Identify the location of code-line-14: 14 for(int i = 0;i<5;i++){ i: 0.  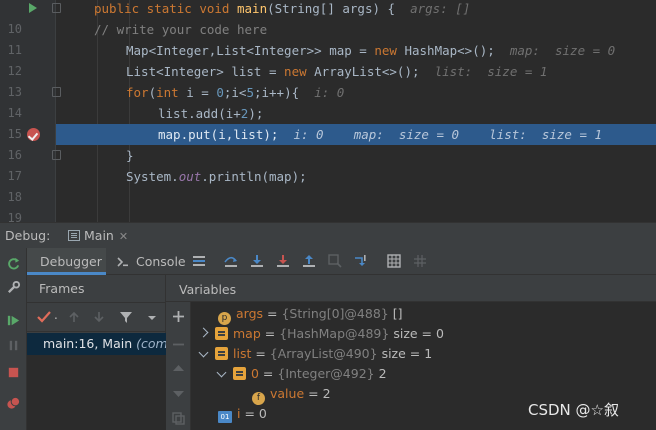
(328, 101).